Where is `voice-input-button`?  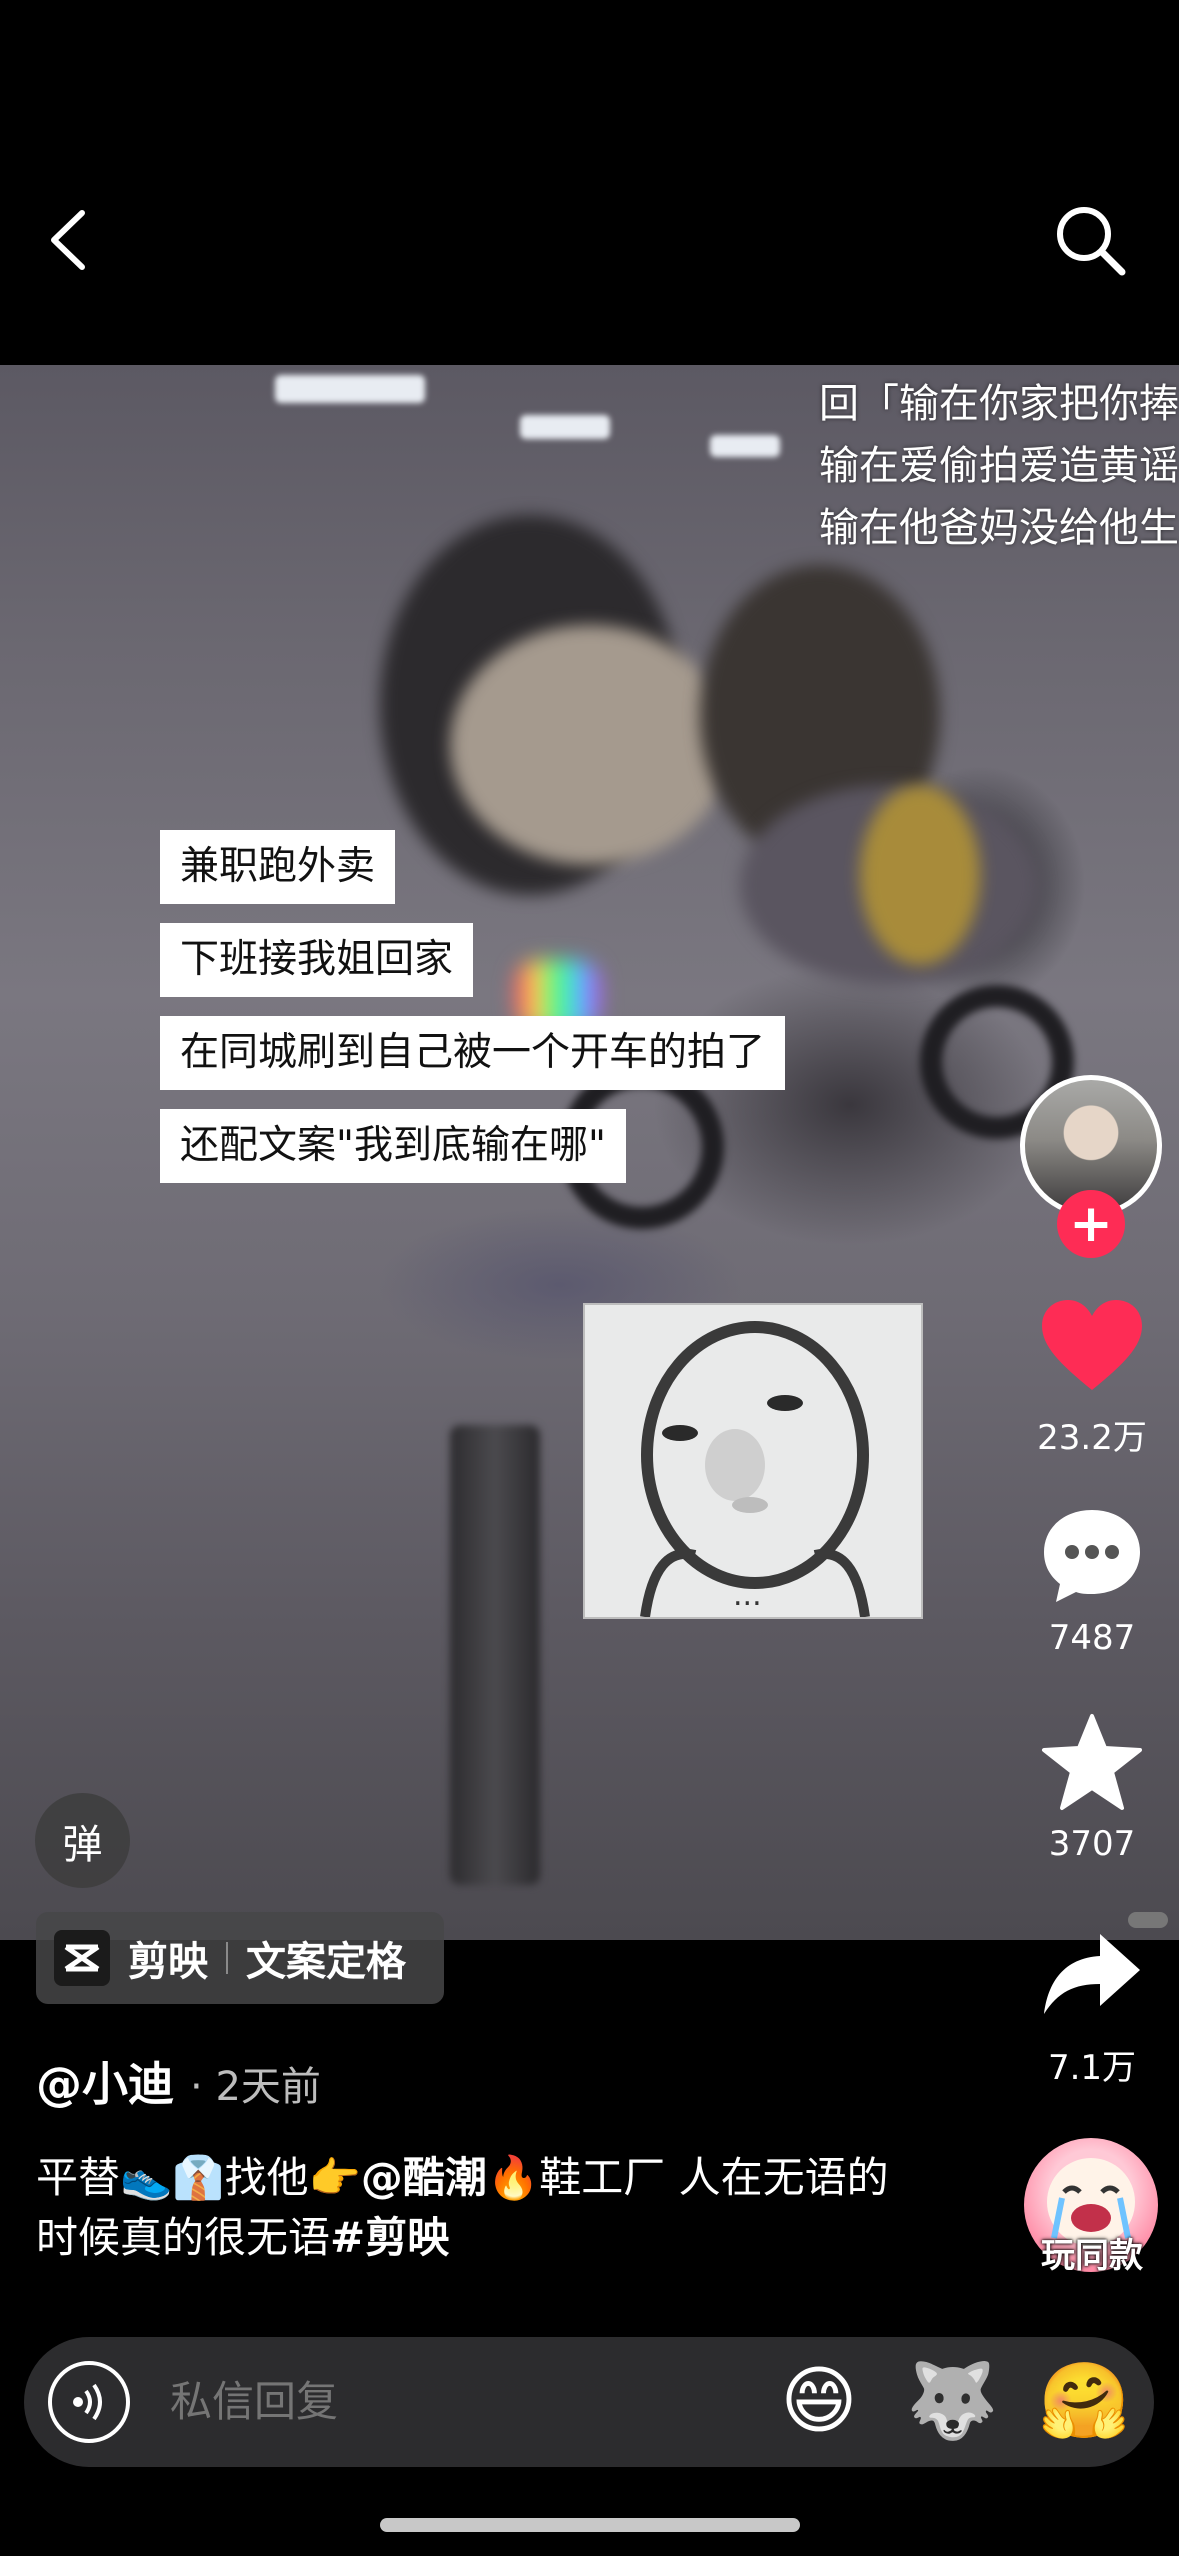 voice-input-button is located at coordinates (89, 2402).